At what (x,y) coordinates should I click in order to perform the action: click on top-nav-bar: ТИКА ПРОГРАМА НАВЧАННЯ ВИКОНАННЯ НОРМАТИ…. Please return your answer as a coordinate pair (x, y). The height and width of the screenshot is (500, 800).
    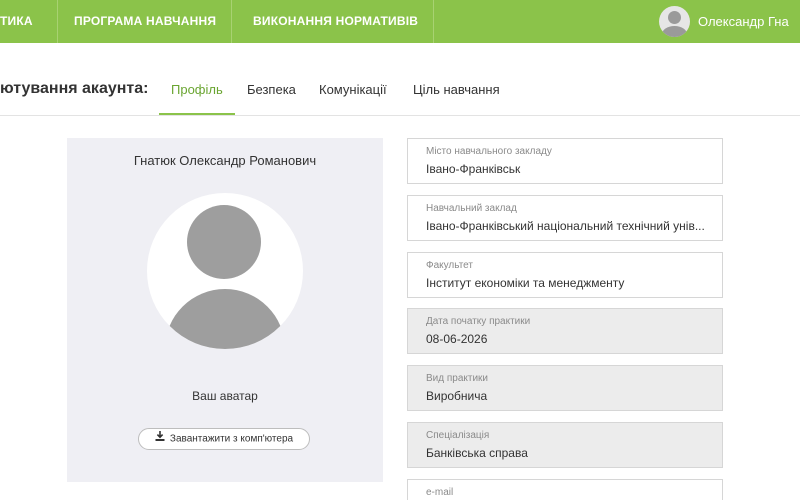
    Looking at the image, I should click on (400, 21).